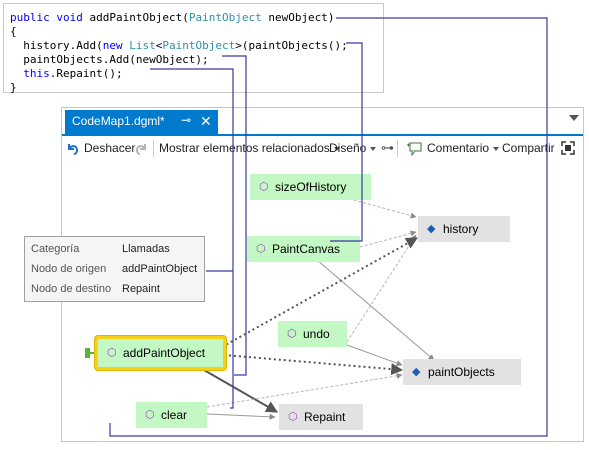 The height and width of the screenshot is (450, 589). Describe the element at coordinates (146, 249) in the screenshot. I see `tooltip-value: Llamadas` at that location.